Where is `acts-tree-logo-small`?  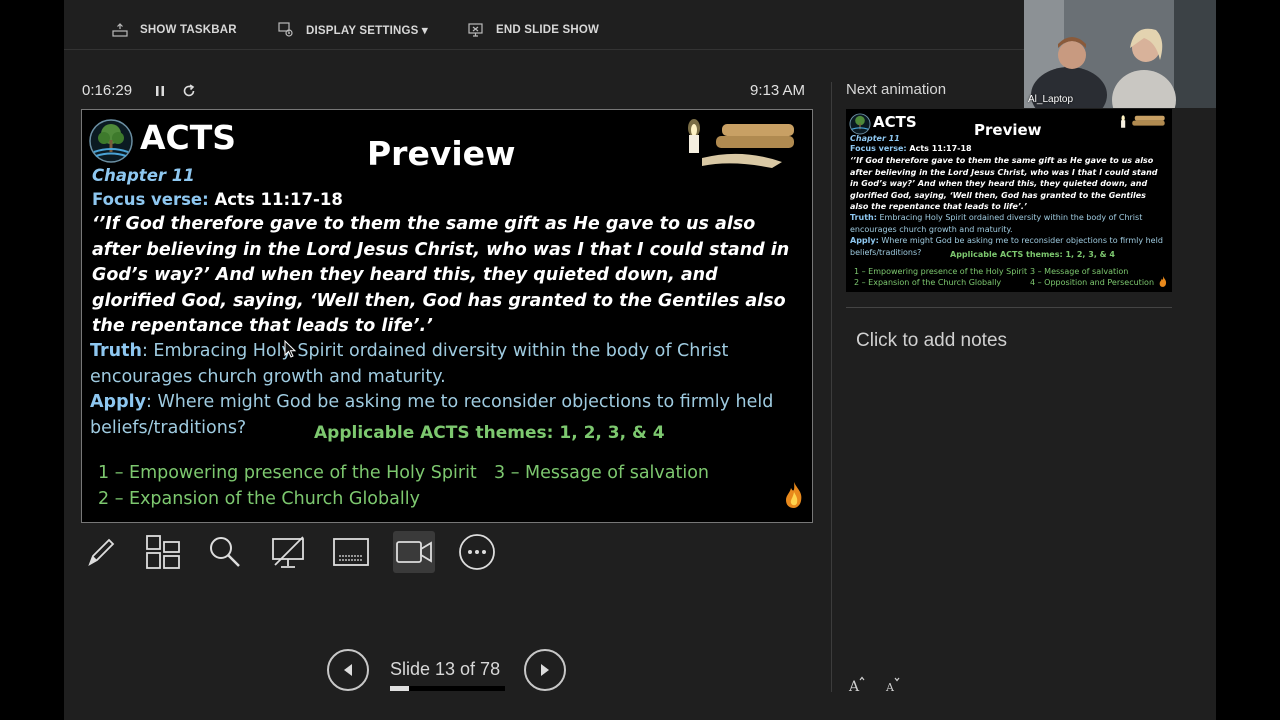
acts-tree-logo-small is located at coordinates (860, 124).